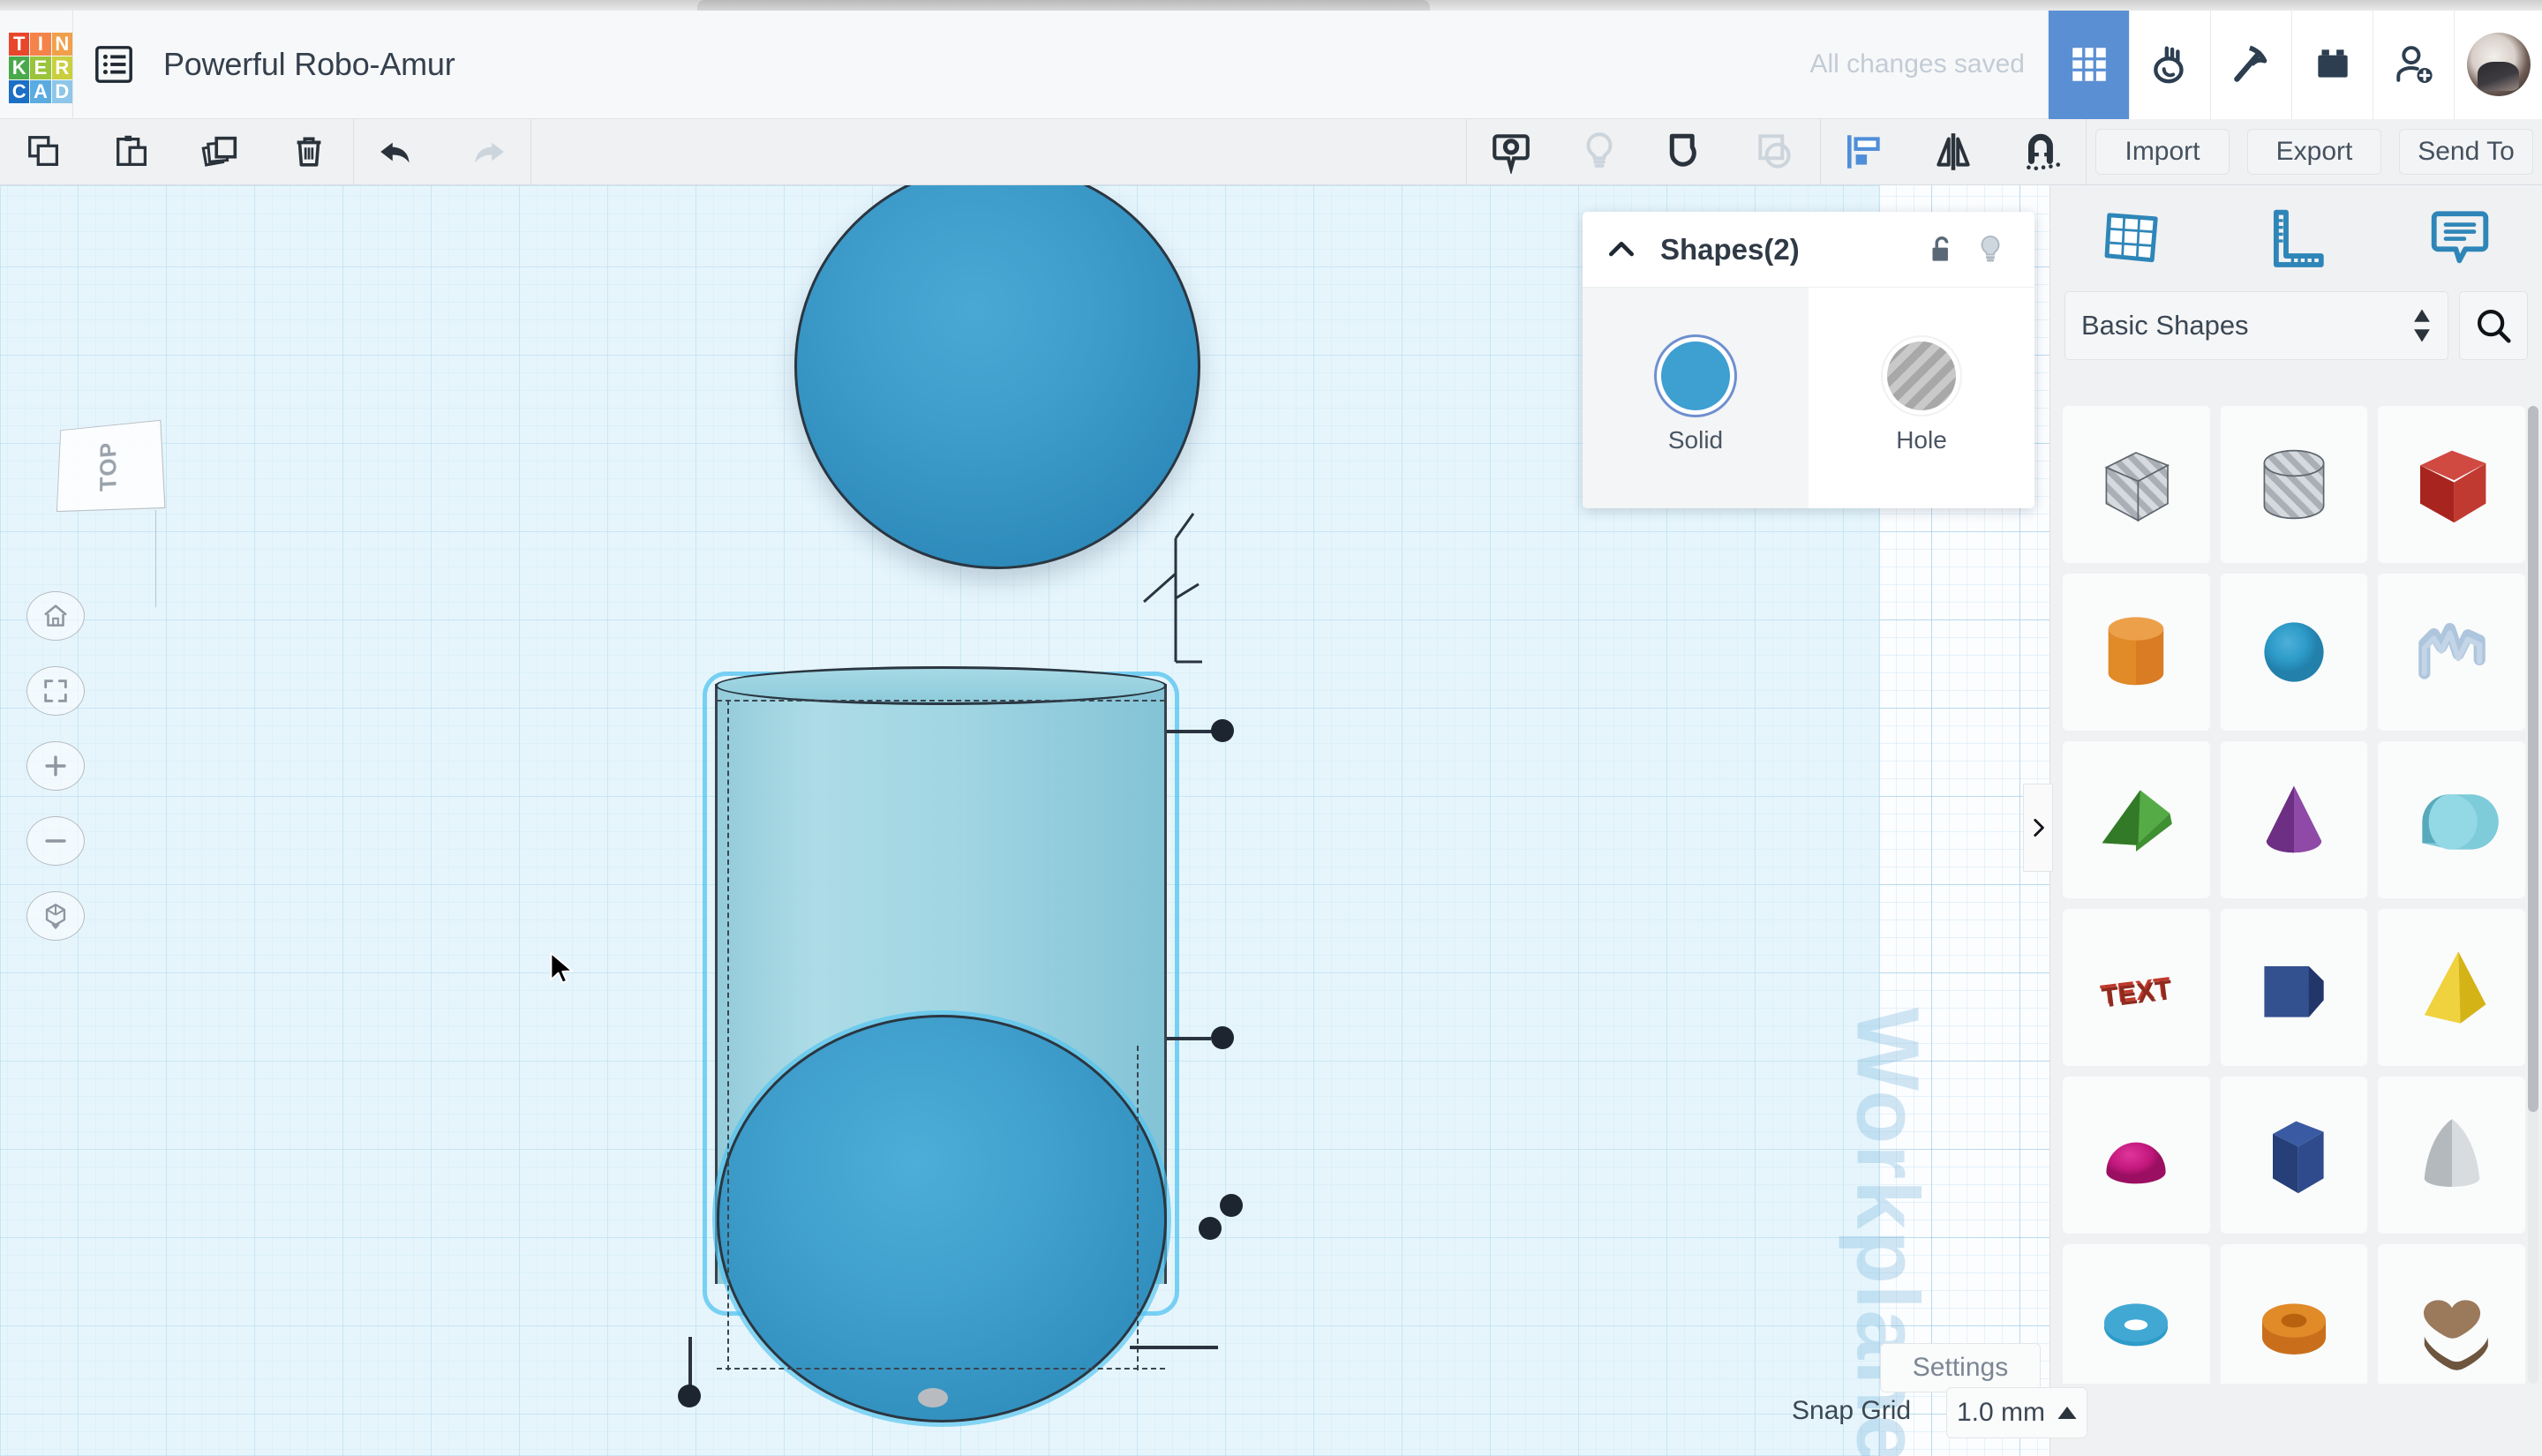 This screenshot has width=2542, height=1456. What do you see at coordinates (2332, 64) in the screenshot?
I see `header-action-blocks` at bounding box center [2332, 64].